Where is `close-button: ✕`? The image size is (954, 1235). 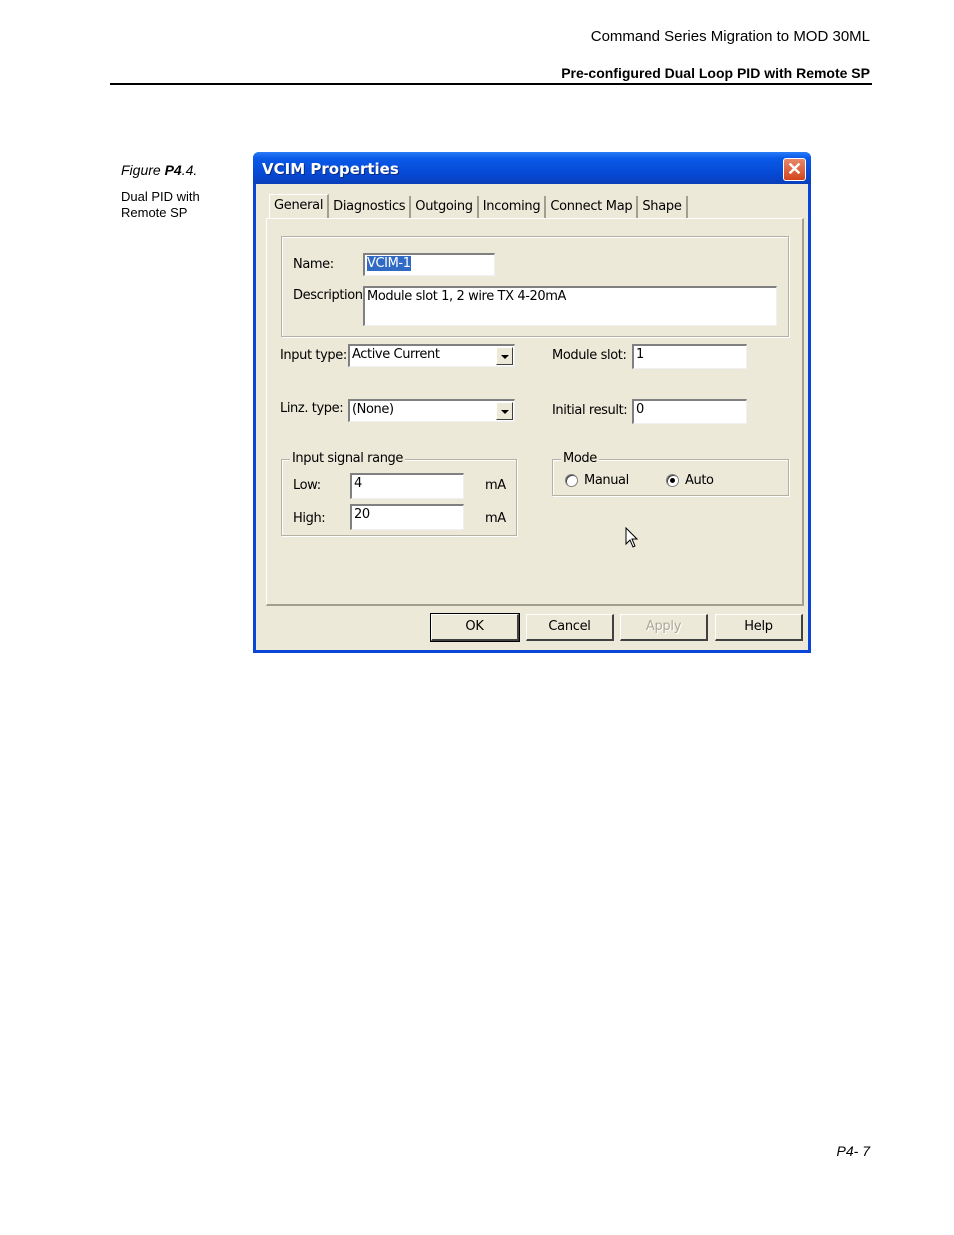
close-button: ✕ is located at coordinates (794, 169).